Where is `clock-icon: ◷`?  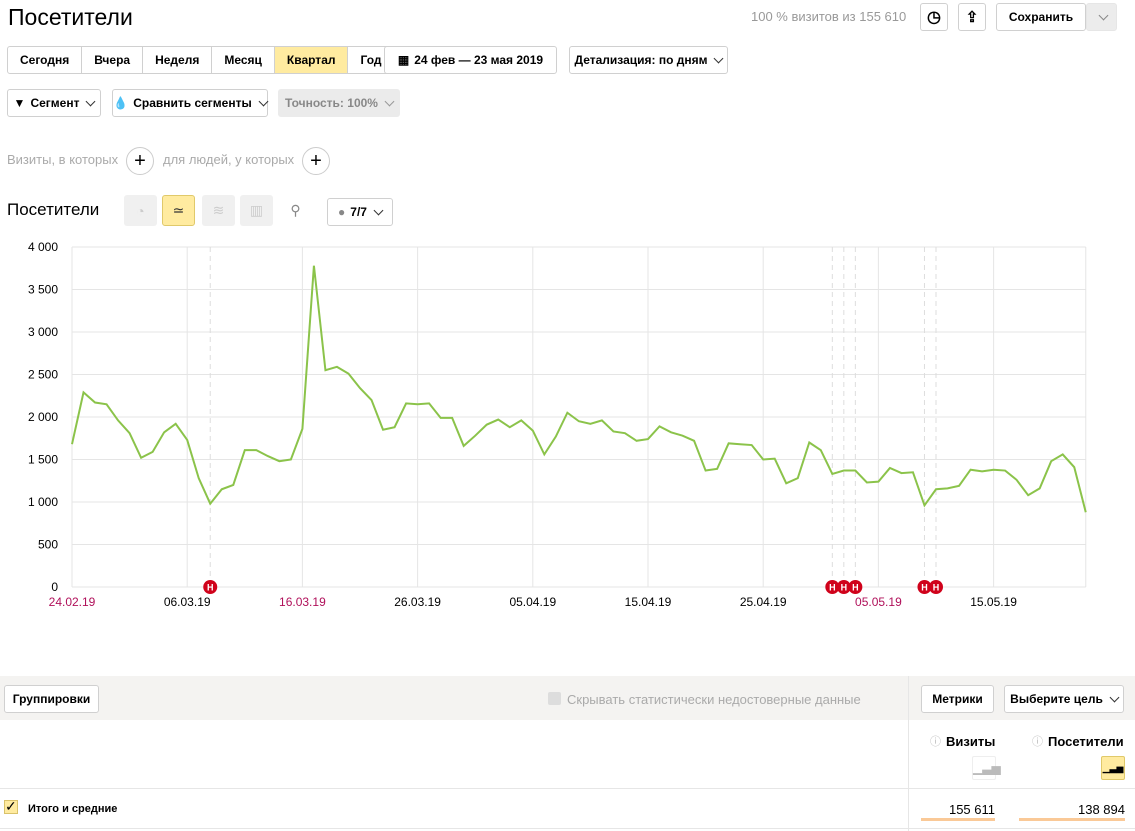 clock-icon: ◷ is located at coordinates (934, 17).